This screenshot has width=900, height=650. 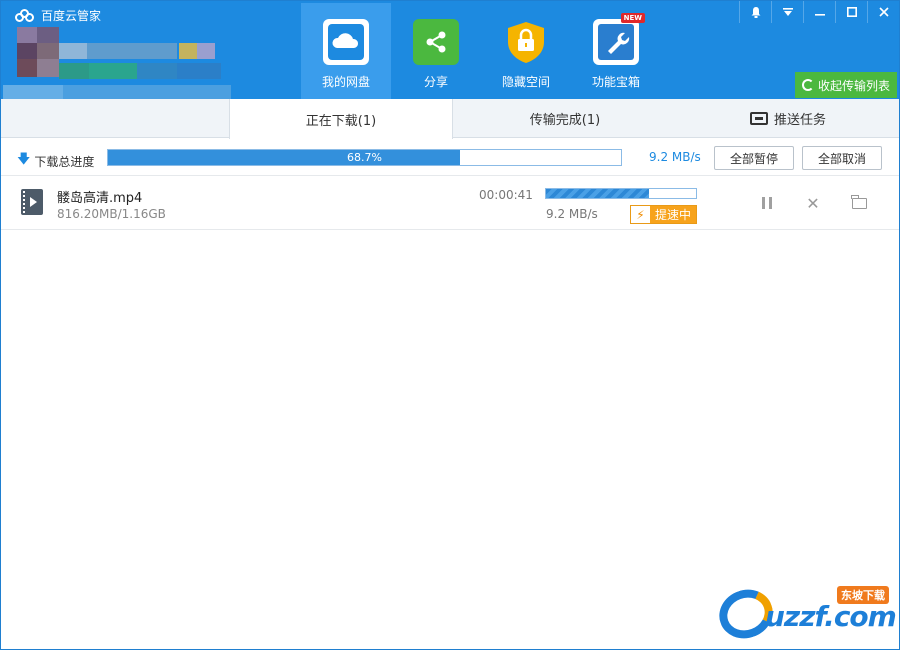 I want to click on total-progress-label: 🡇 下载总进度, so click(x=55, y=161).